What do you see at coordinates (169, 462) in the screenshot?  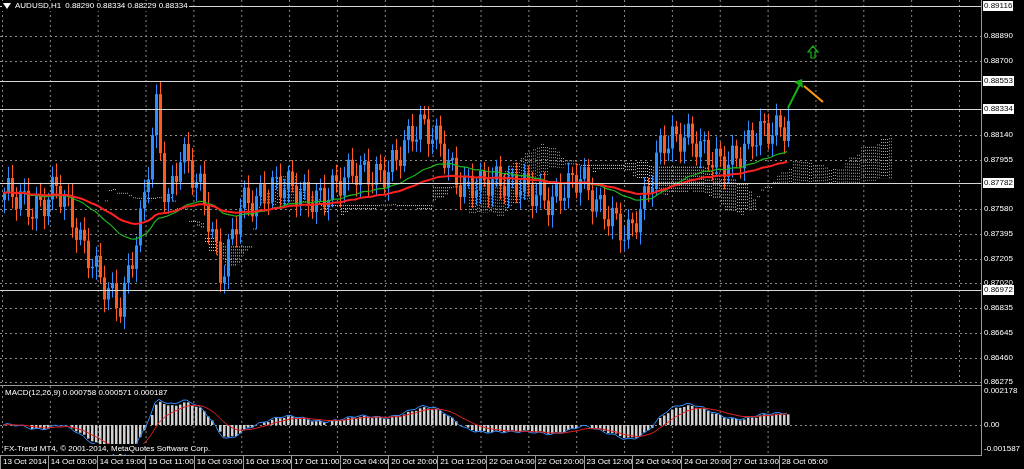 I see `time-label: 15 Oct 11:00` at bounding box center [169, 462].